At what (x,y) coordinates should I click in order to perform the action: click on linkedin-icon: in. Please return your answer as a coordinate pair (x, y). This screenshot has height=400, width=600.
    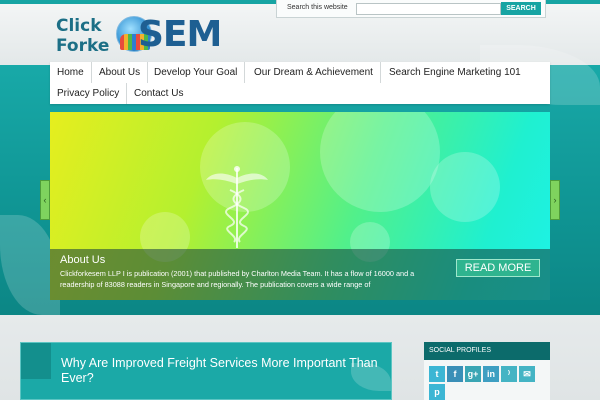
    Looking at the image, I should click on (491, 374).